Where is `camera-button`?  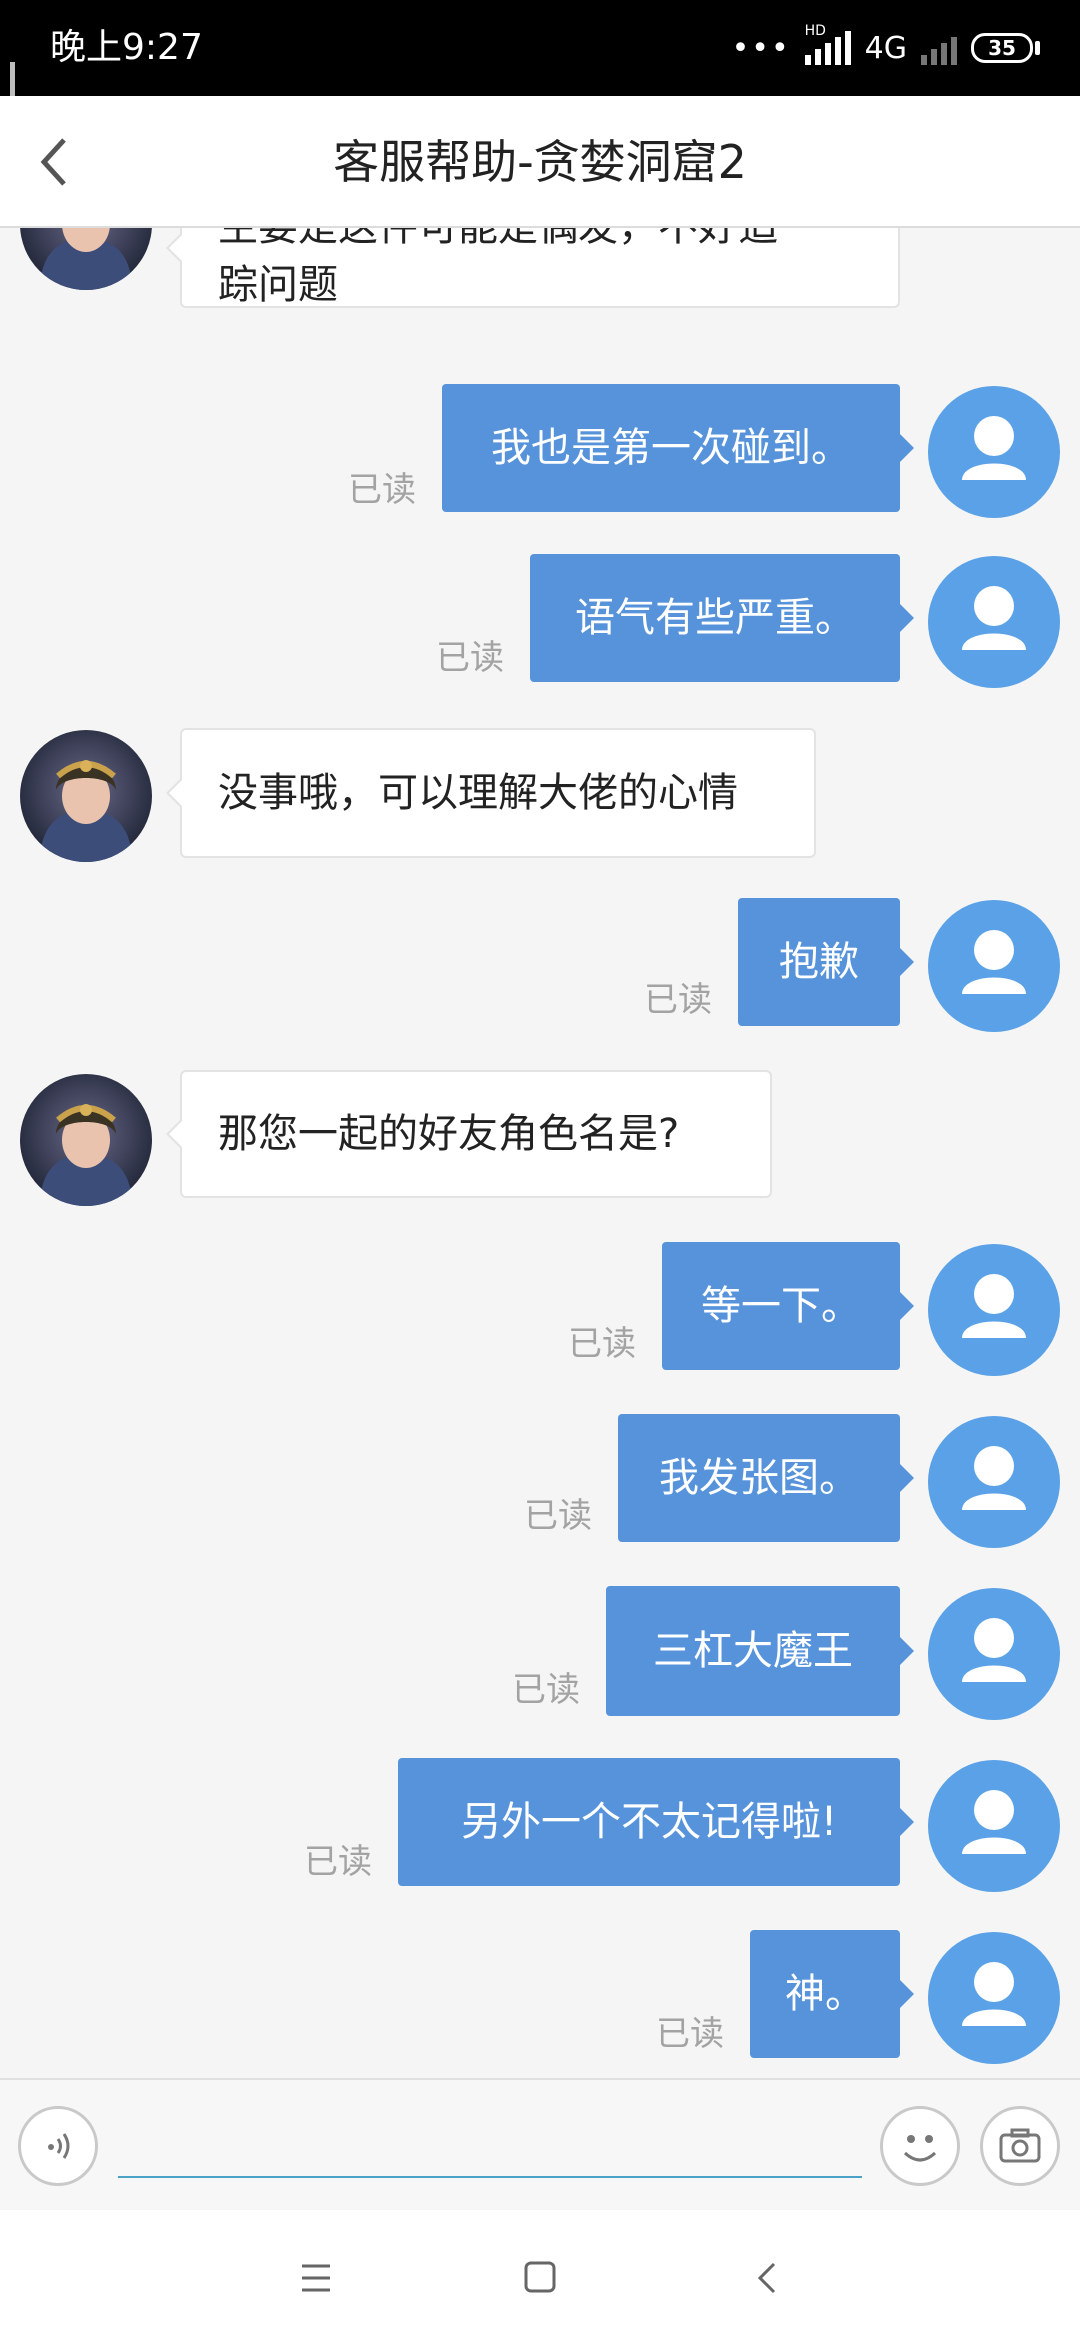
camera-button is located at coordinates (1020, 2146).